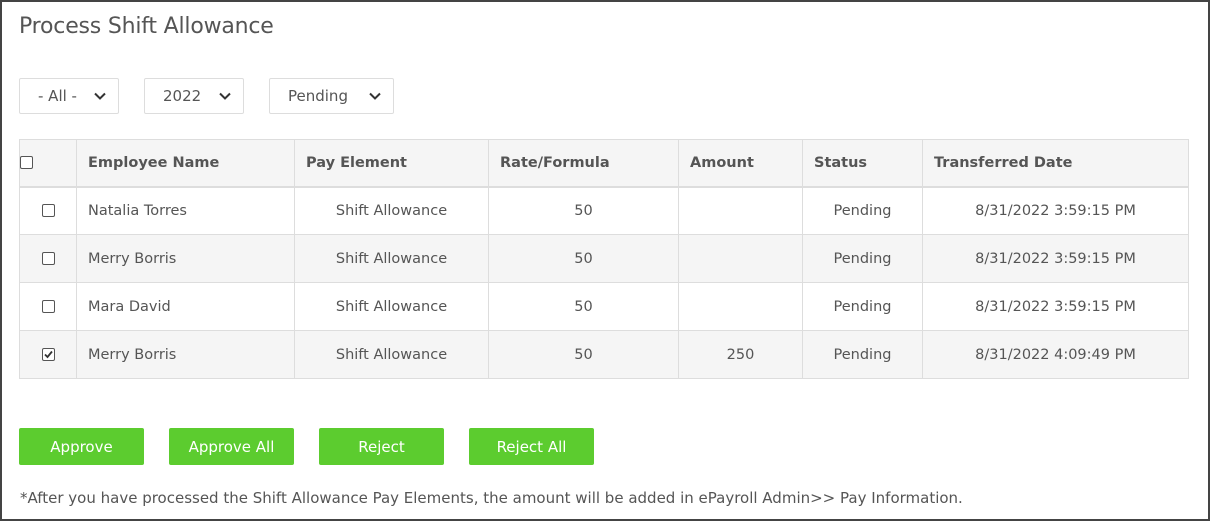 The image size is (1210, 521). Describe the element at coordinates (185, 163) in the screenshot. I see `col-employee-name: Employee Name` at that location.